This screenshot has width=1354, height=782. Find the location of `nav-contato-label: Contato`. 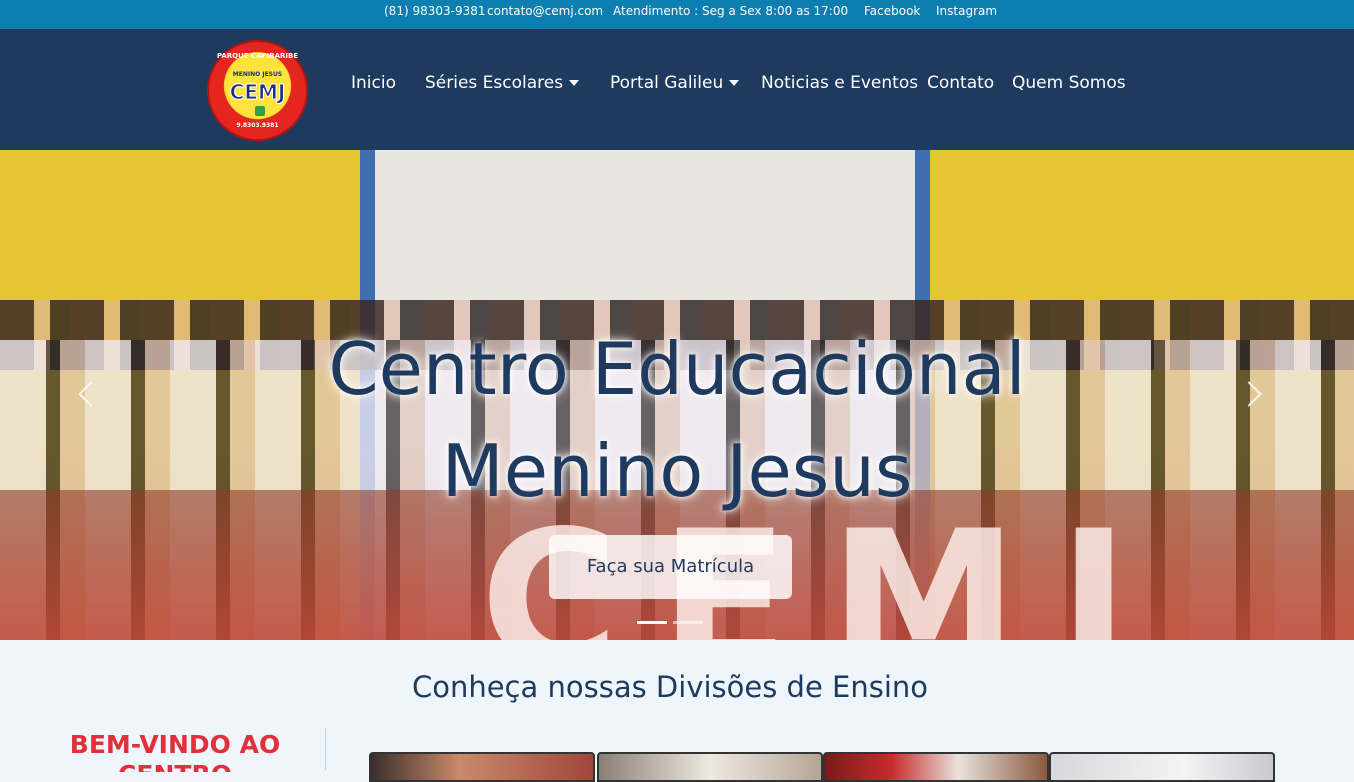

nav-contato-label: Contato is located at coordinates (961, 83).